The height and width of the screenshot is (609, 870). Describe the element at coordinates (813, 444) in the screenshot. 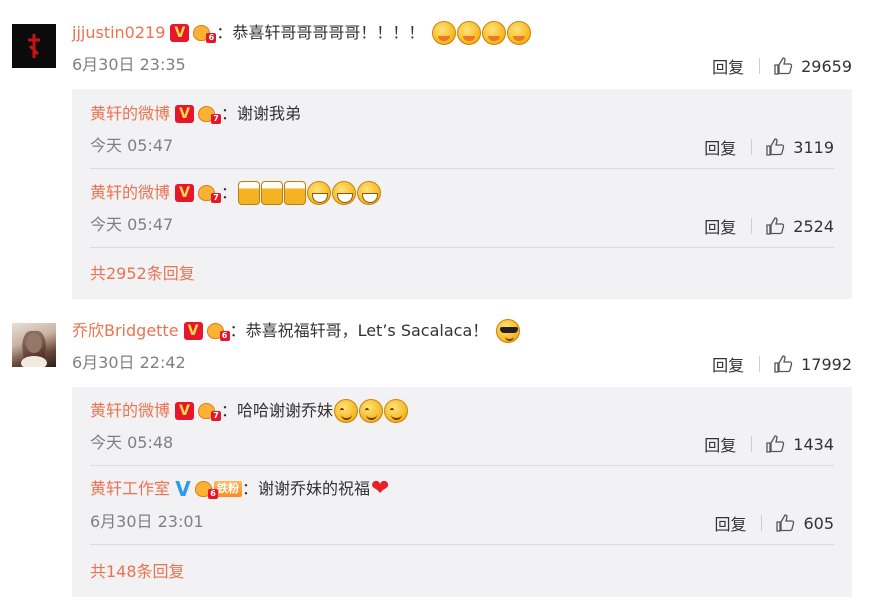

I see `like-count: 1434` at that location.